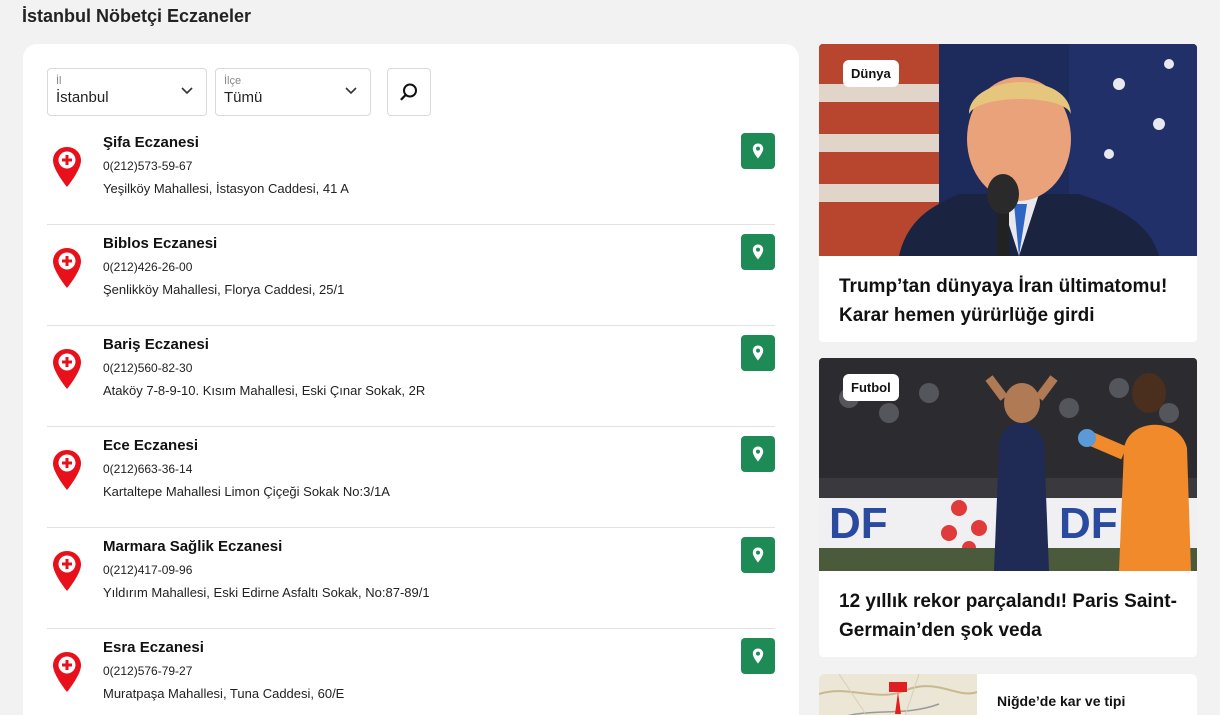 The width and height of the screenshot is (1220, 715). I want to click on il-select-value: İstanbul, so click(82, 97).